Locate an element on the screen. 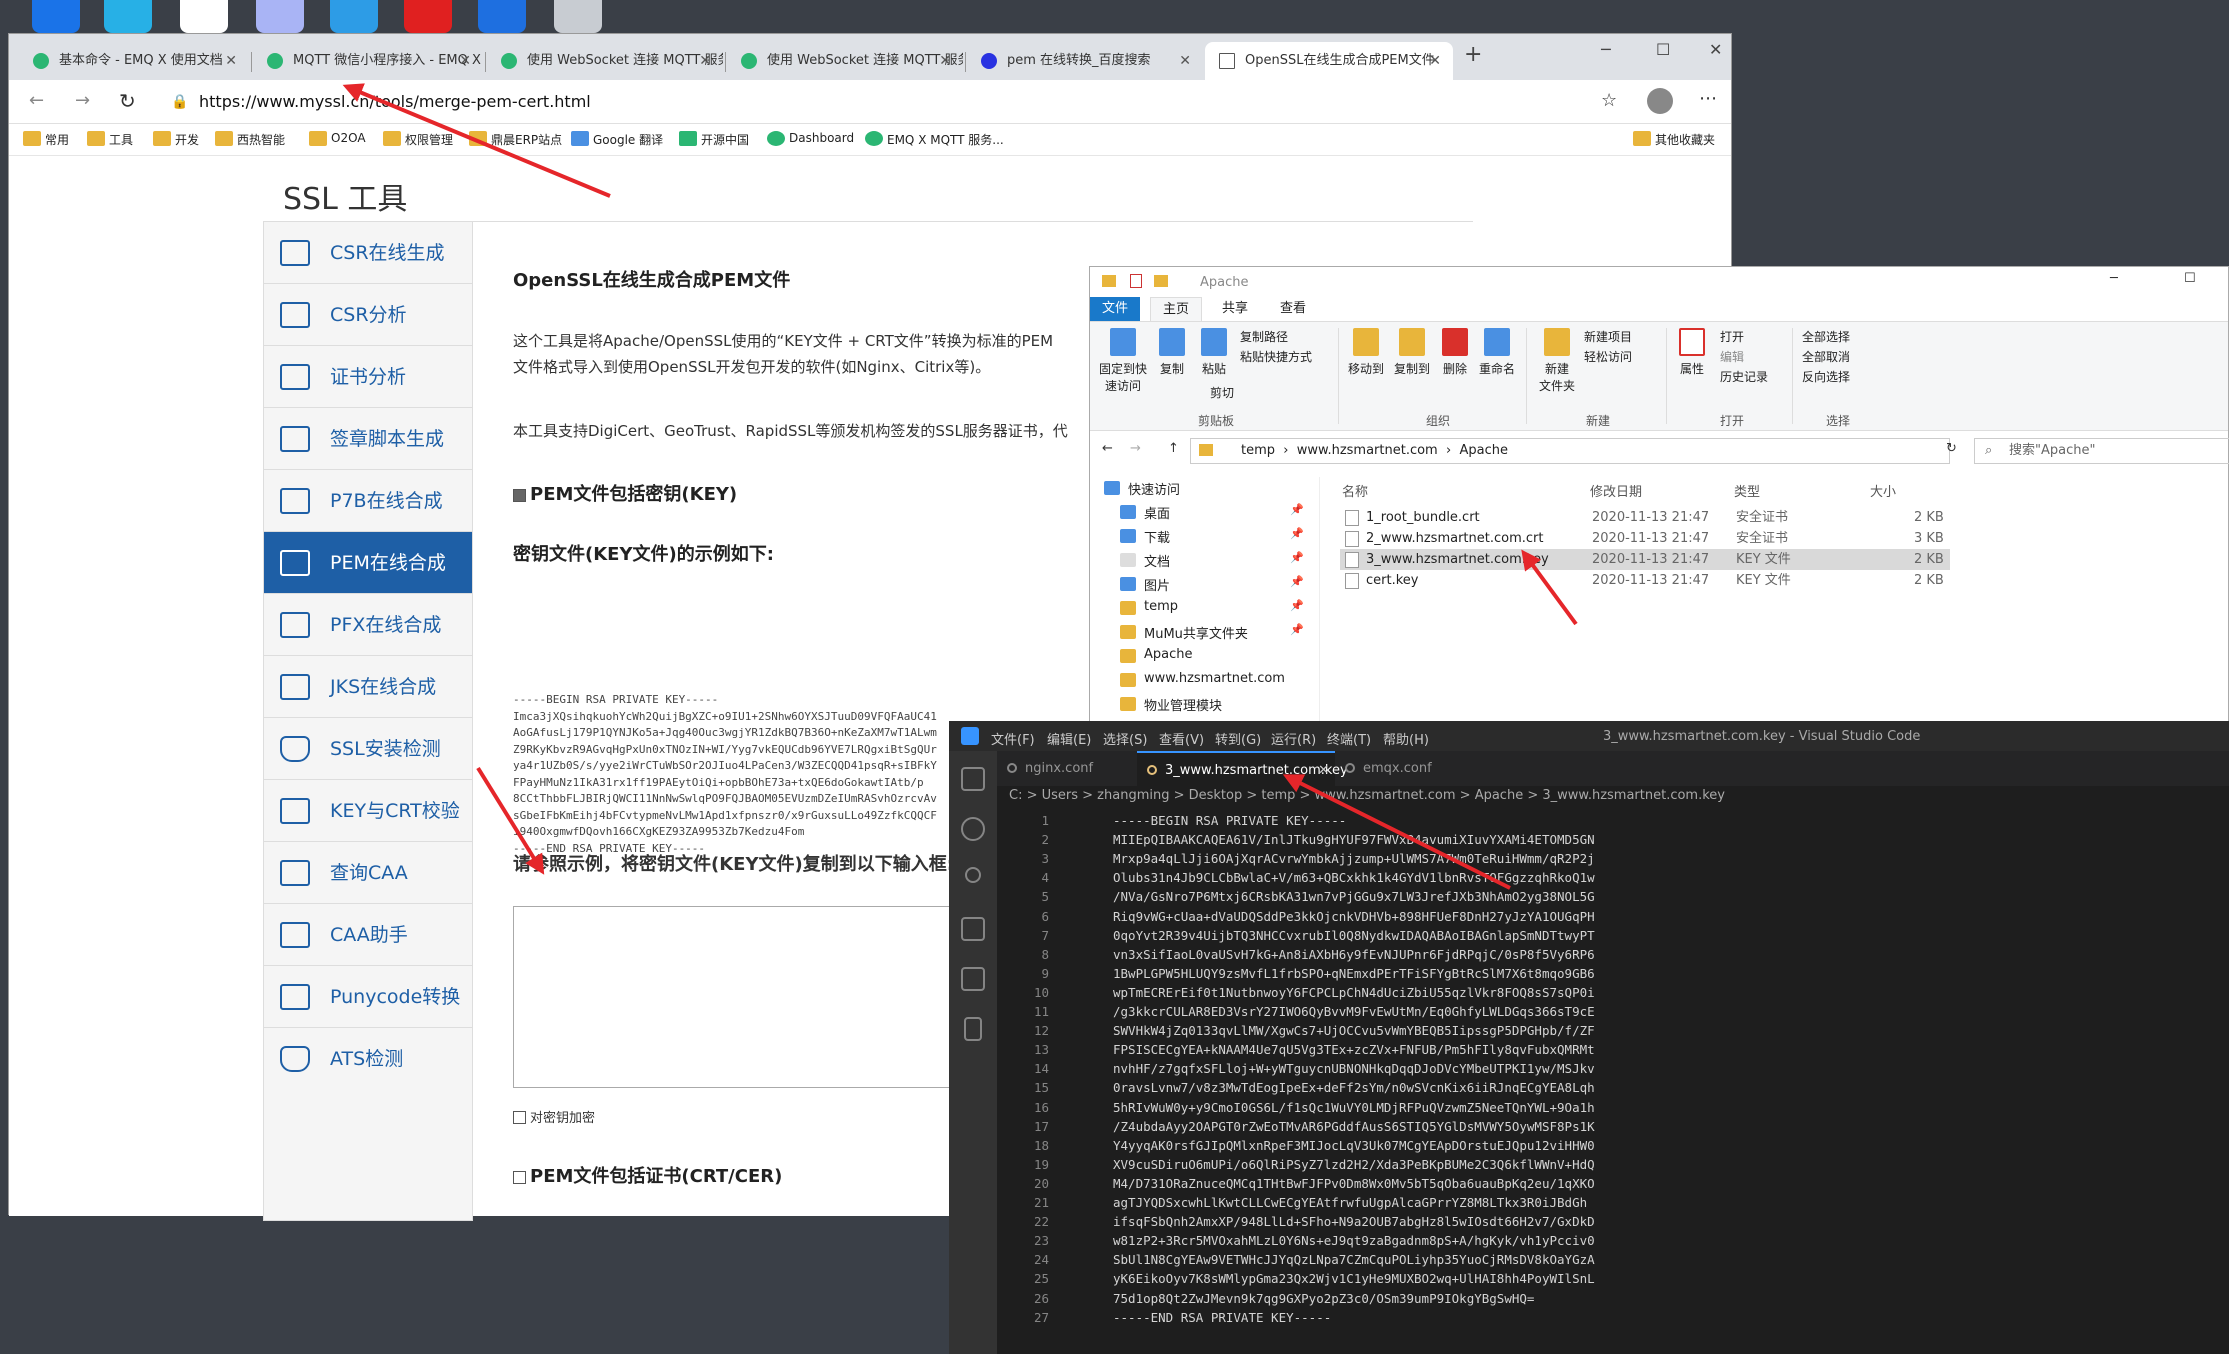  edit-button: 编辑 is located at coordinates (1732, 356).